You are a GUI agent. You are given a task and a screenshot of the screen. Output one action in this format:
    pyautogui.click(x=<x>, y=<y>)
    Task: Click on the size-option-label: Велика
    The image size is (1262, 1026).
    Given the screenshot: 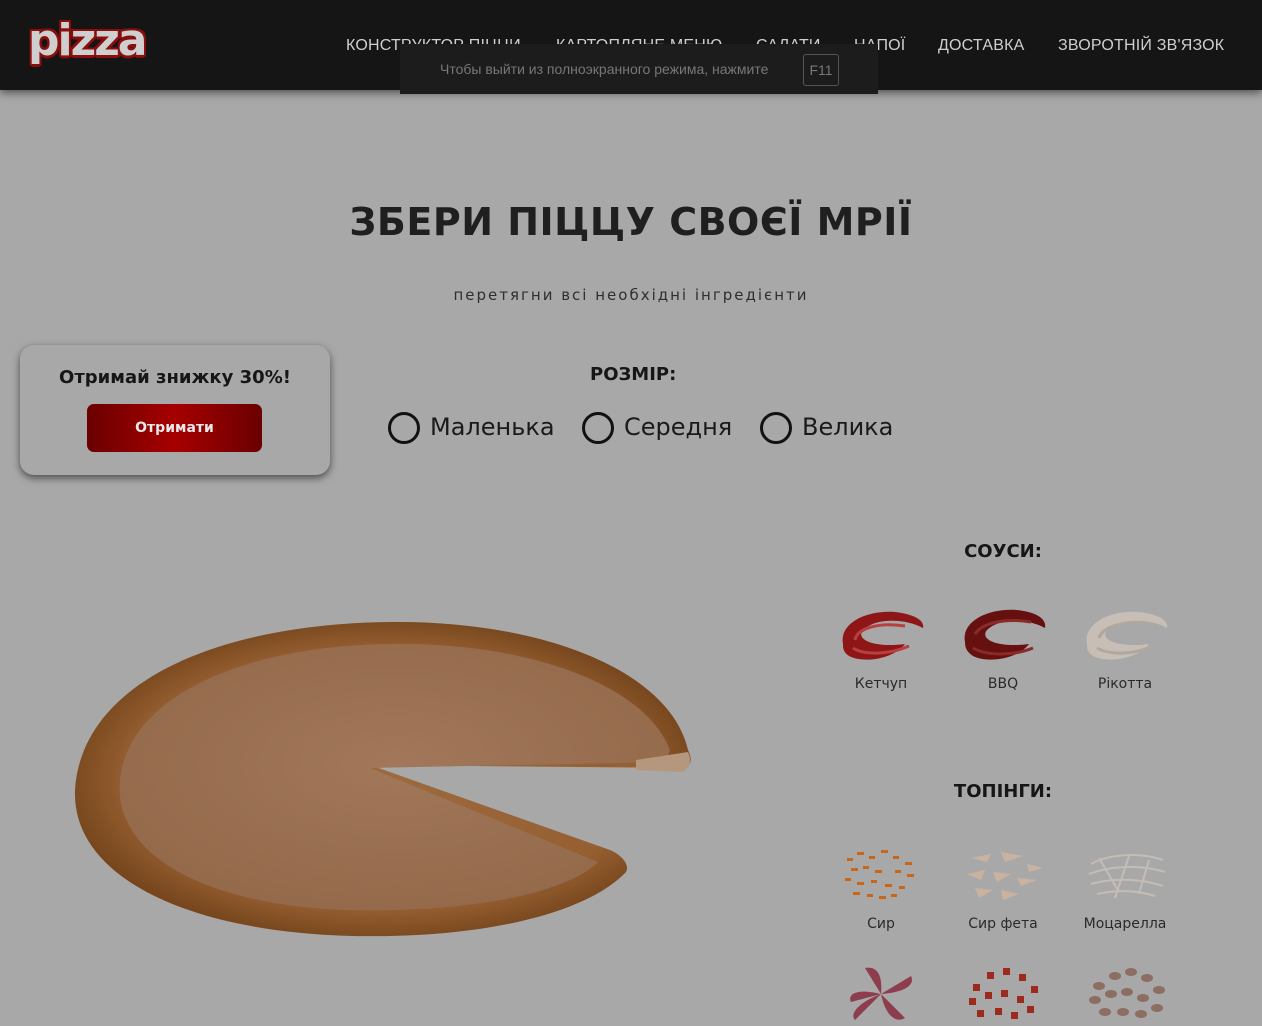 What is the action you would take?
    pyautogui.click(x=848, y=427)
    